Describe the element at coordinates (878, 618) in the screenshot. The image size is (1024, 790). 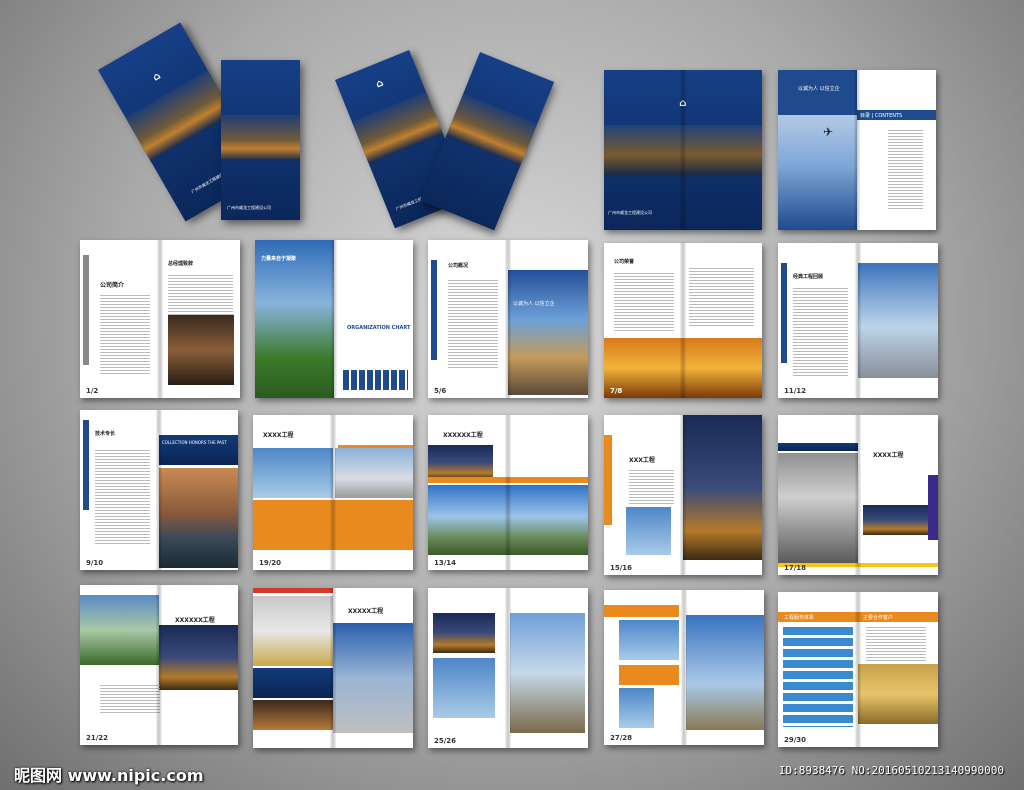
I see `spread-heading-2: 主要合作客户` at that location.